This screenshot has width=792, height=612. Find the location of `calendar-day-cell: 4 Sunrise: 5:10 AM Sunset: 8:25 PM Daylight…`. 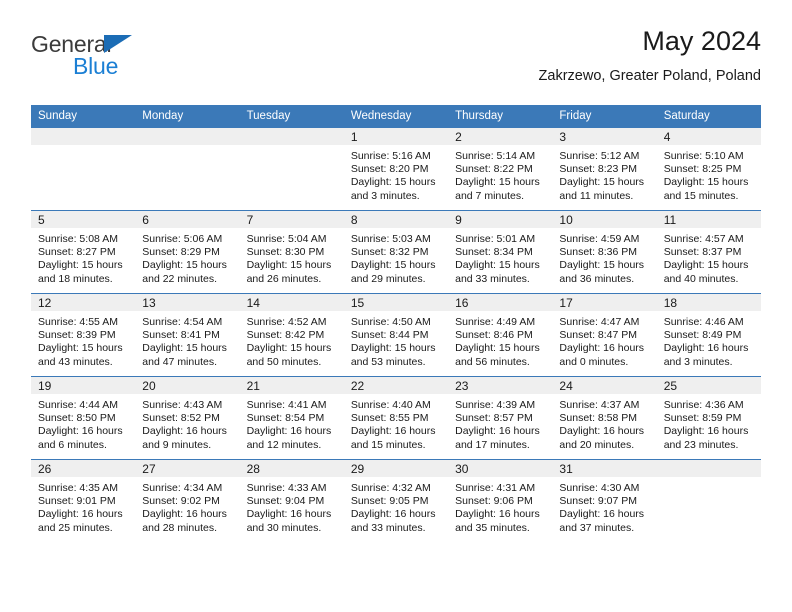

calendar-day-cell: 4 Sunrise: 5:10 AM Sunset: 8:25 PM Daylight… is located at coordinates (708, 169).